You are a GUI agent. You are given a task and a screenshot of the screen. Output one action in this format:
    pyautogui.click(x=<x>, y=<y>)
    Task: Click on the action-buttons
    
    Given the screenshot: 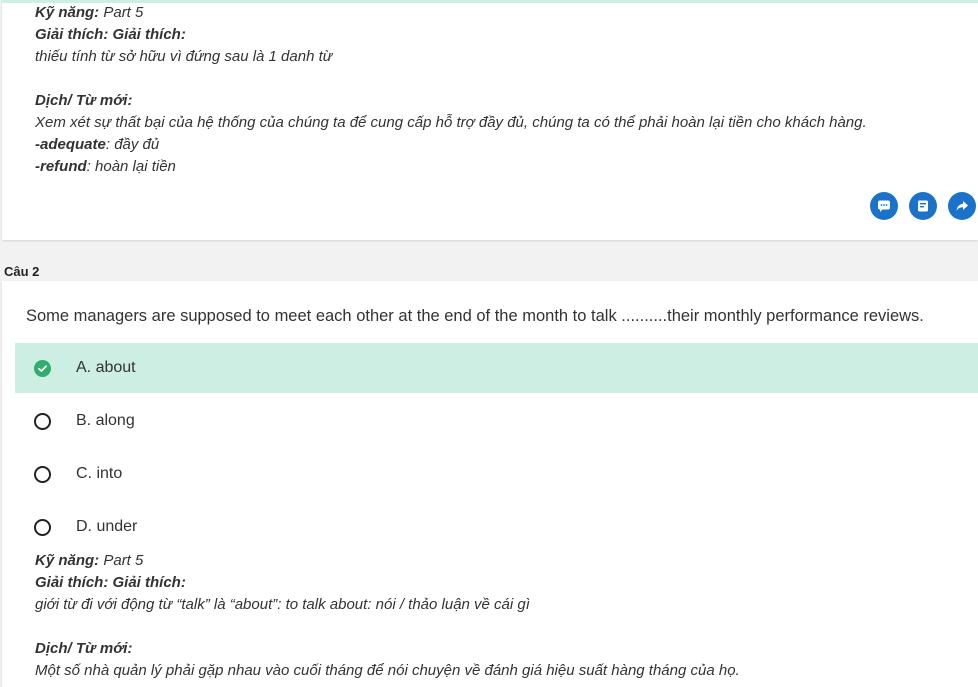 What is the action you would take?
    pyautogui.click(x=923, y=206)
    